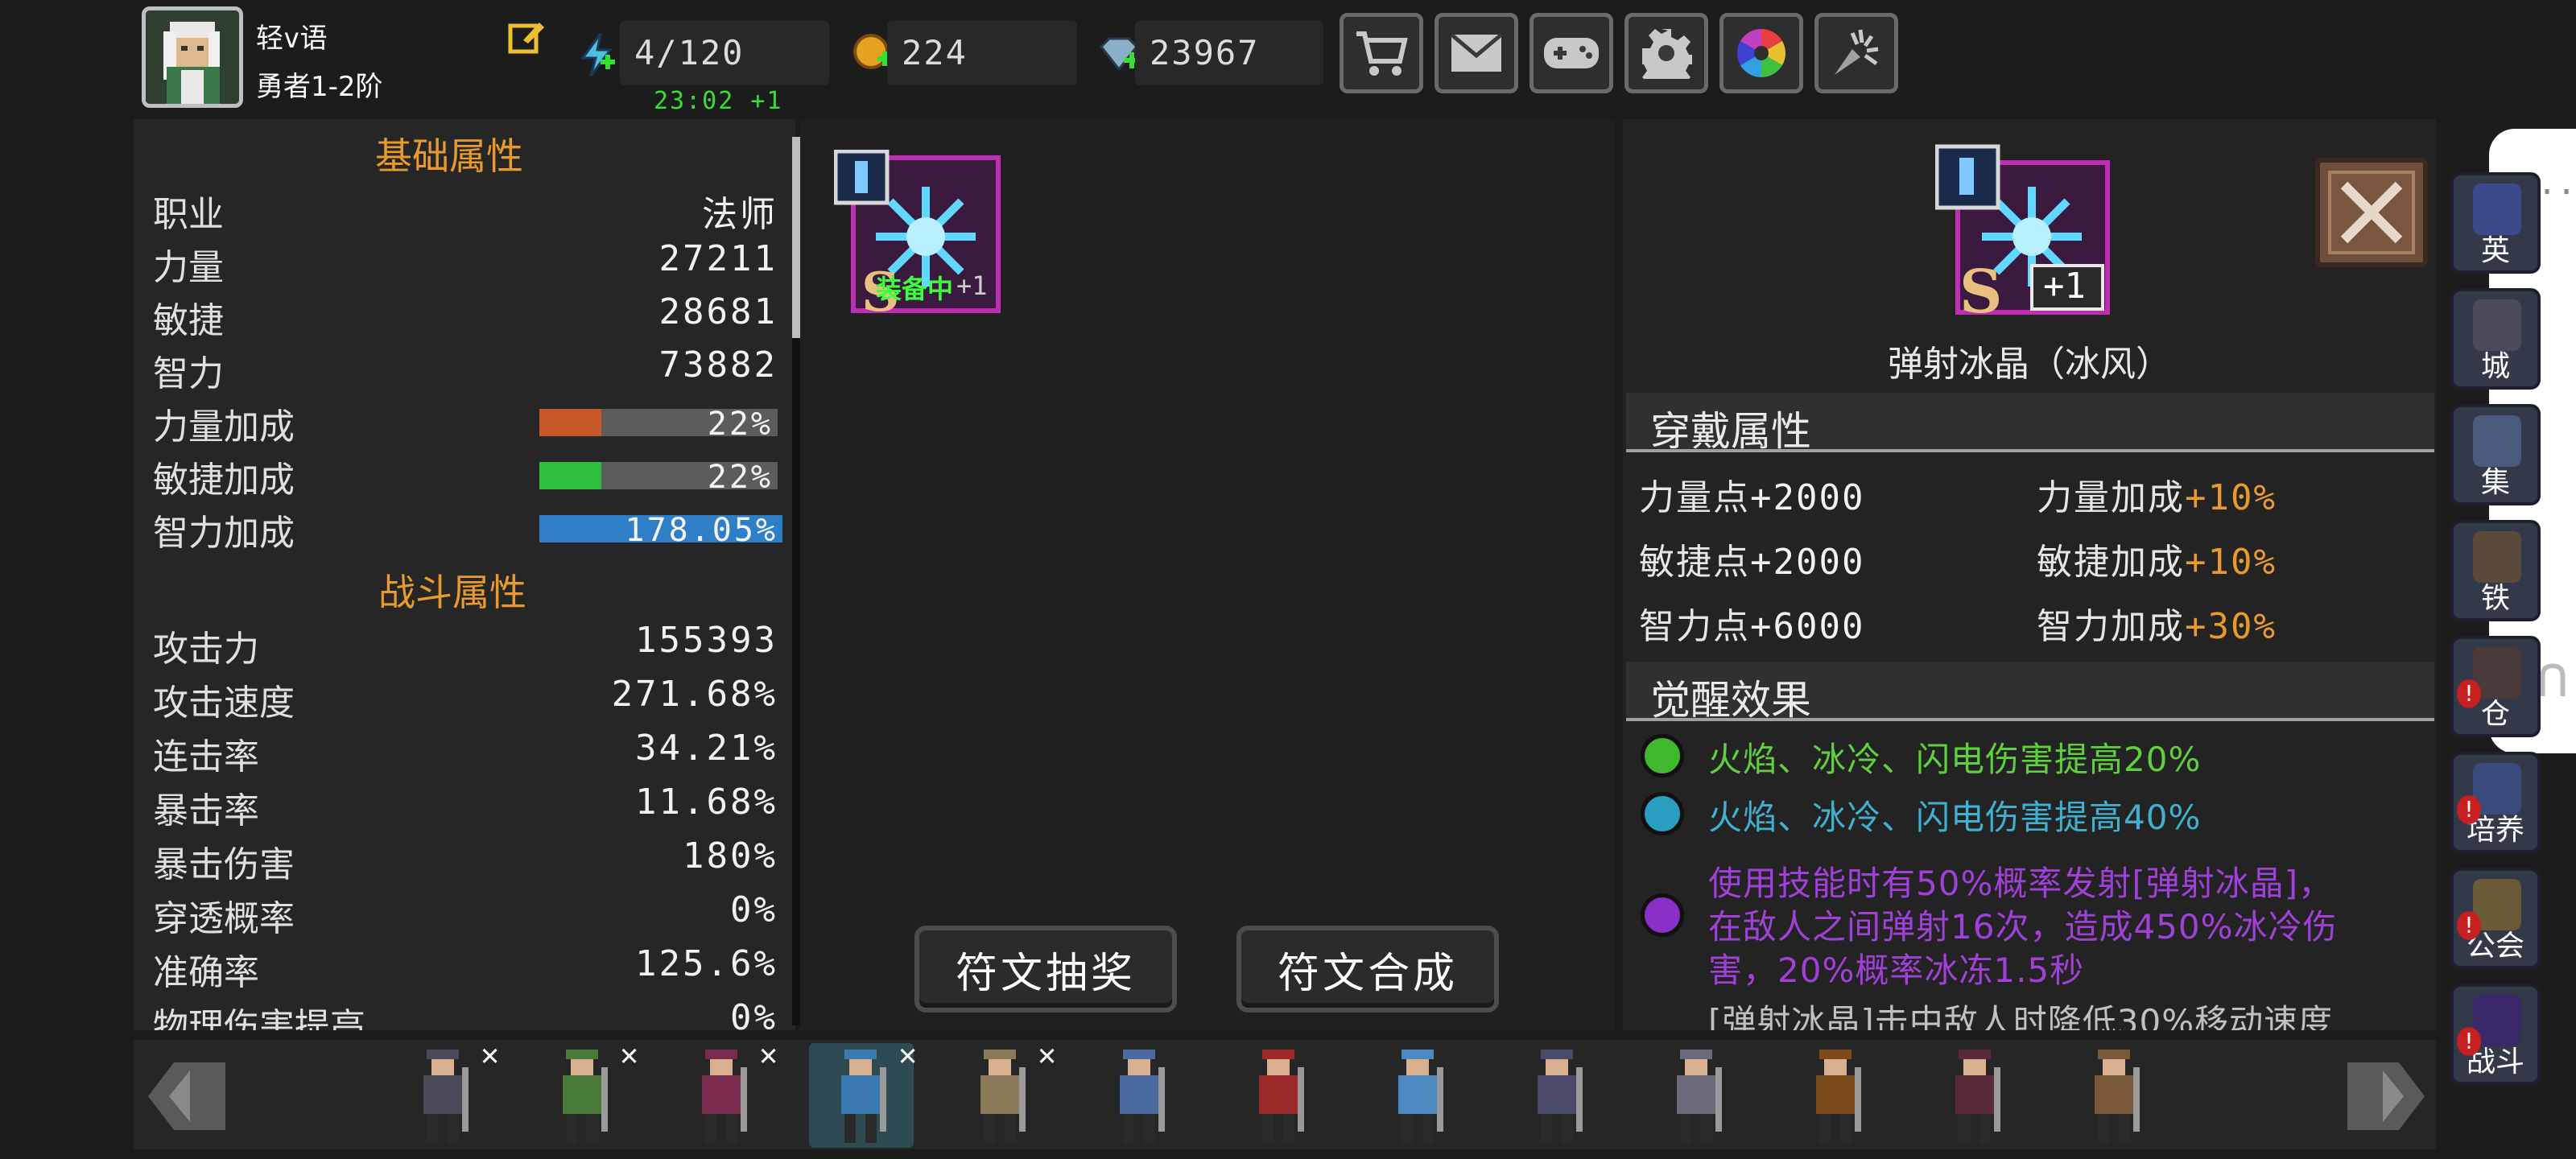  I want to click on hero-gunner, so click(1140, 1095).